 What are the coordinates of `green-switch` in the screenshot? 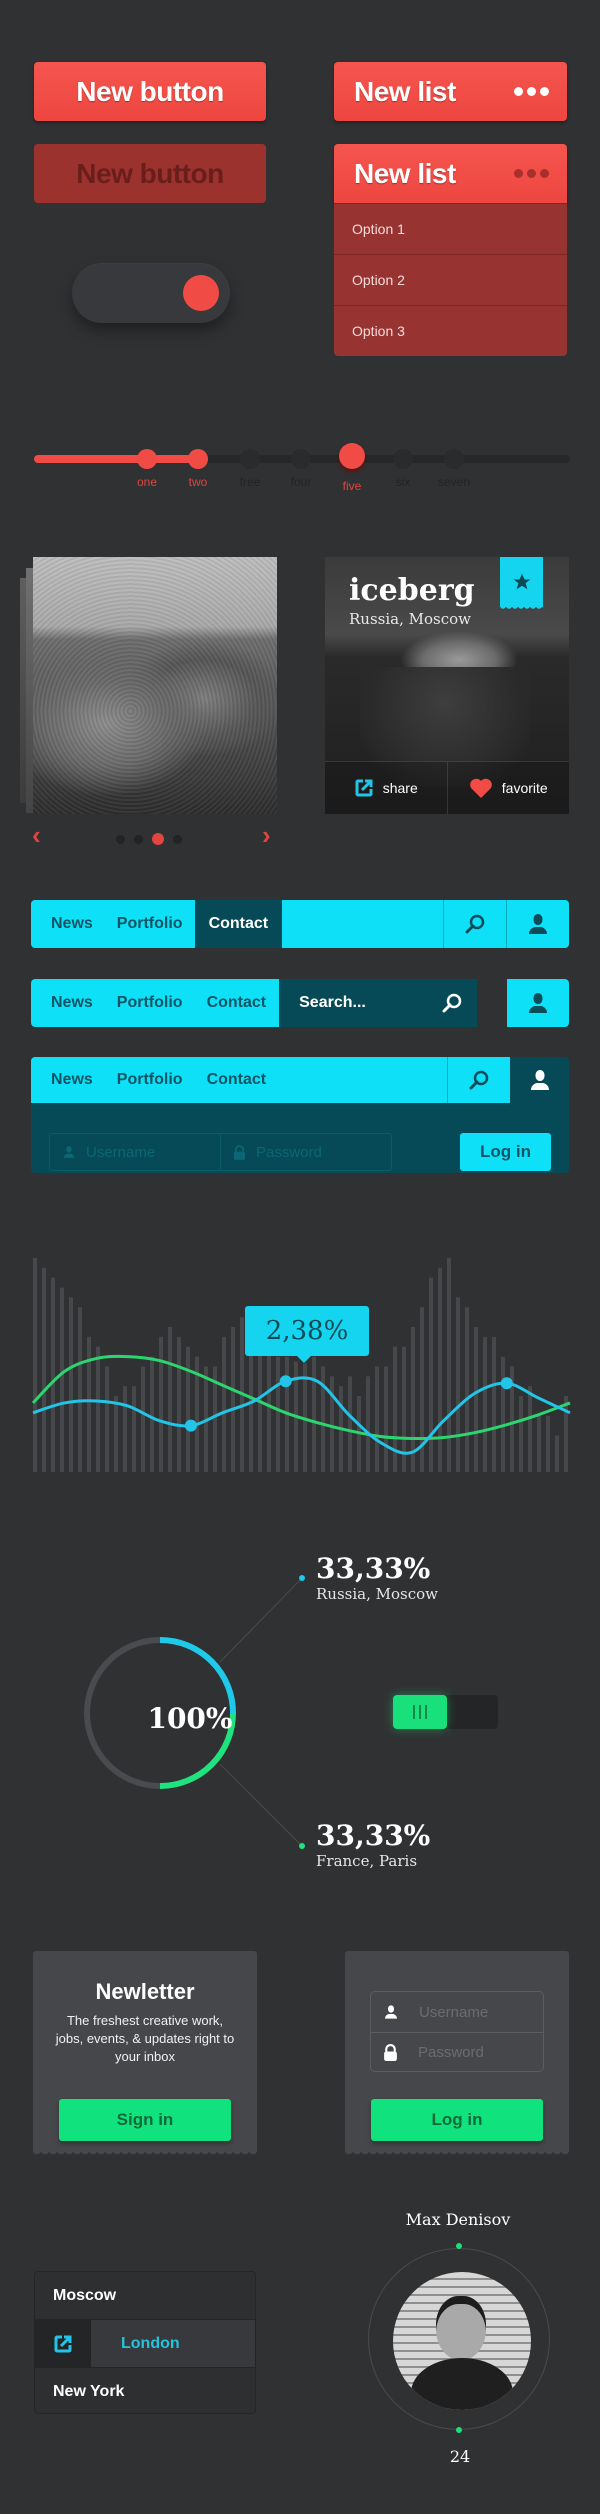 It's located at (445, 1712).